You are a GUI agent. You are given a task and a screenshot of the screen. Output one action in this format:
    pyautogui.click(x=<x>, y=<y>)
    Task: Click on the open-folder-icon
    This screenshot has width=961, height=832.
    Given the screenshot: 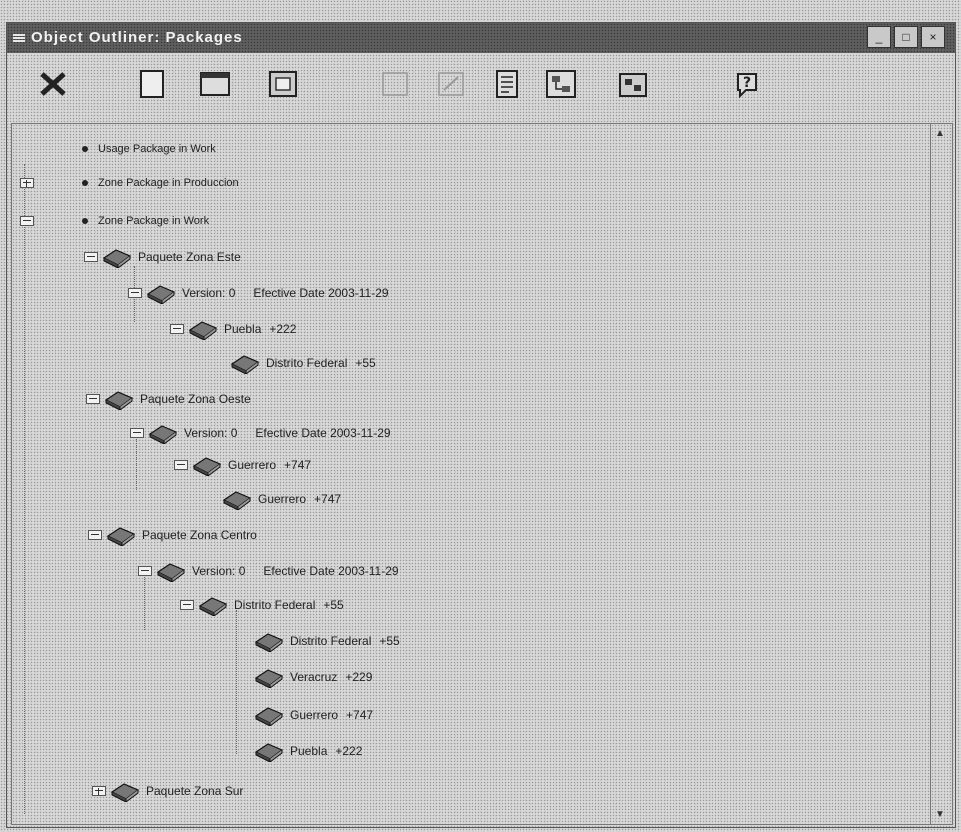 What is the action you would take?
    pyautogui.click(x=215, y=84)
    